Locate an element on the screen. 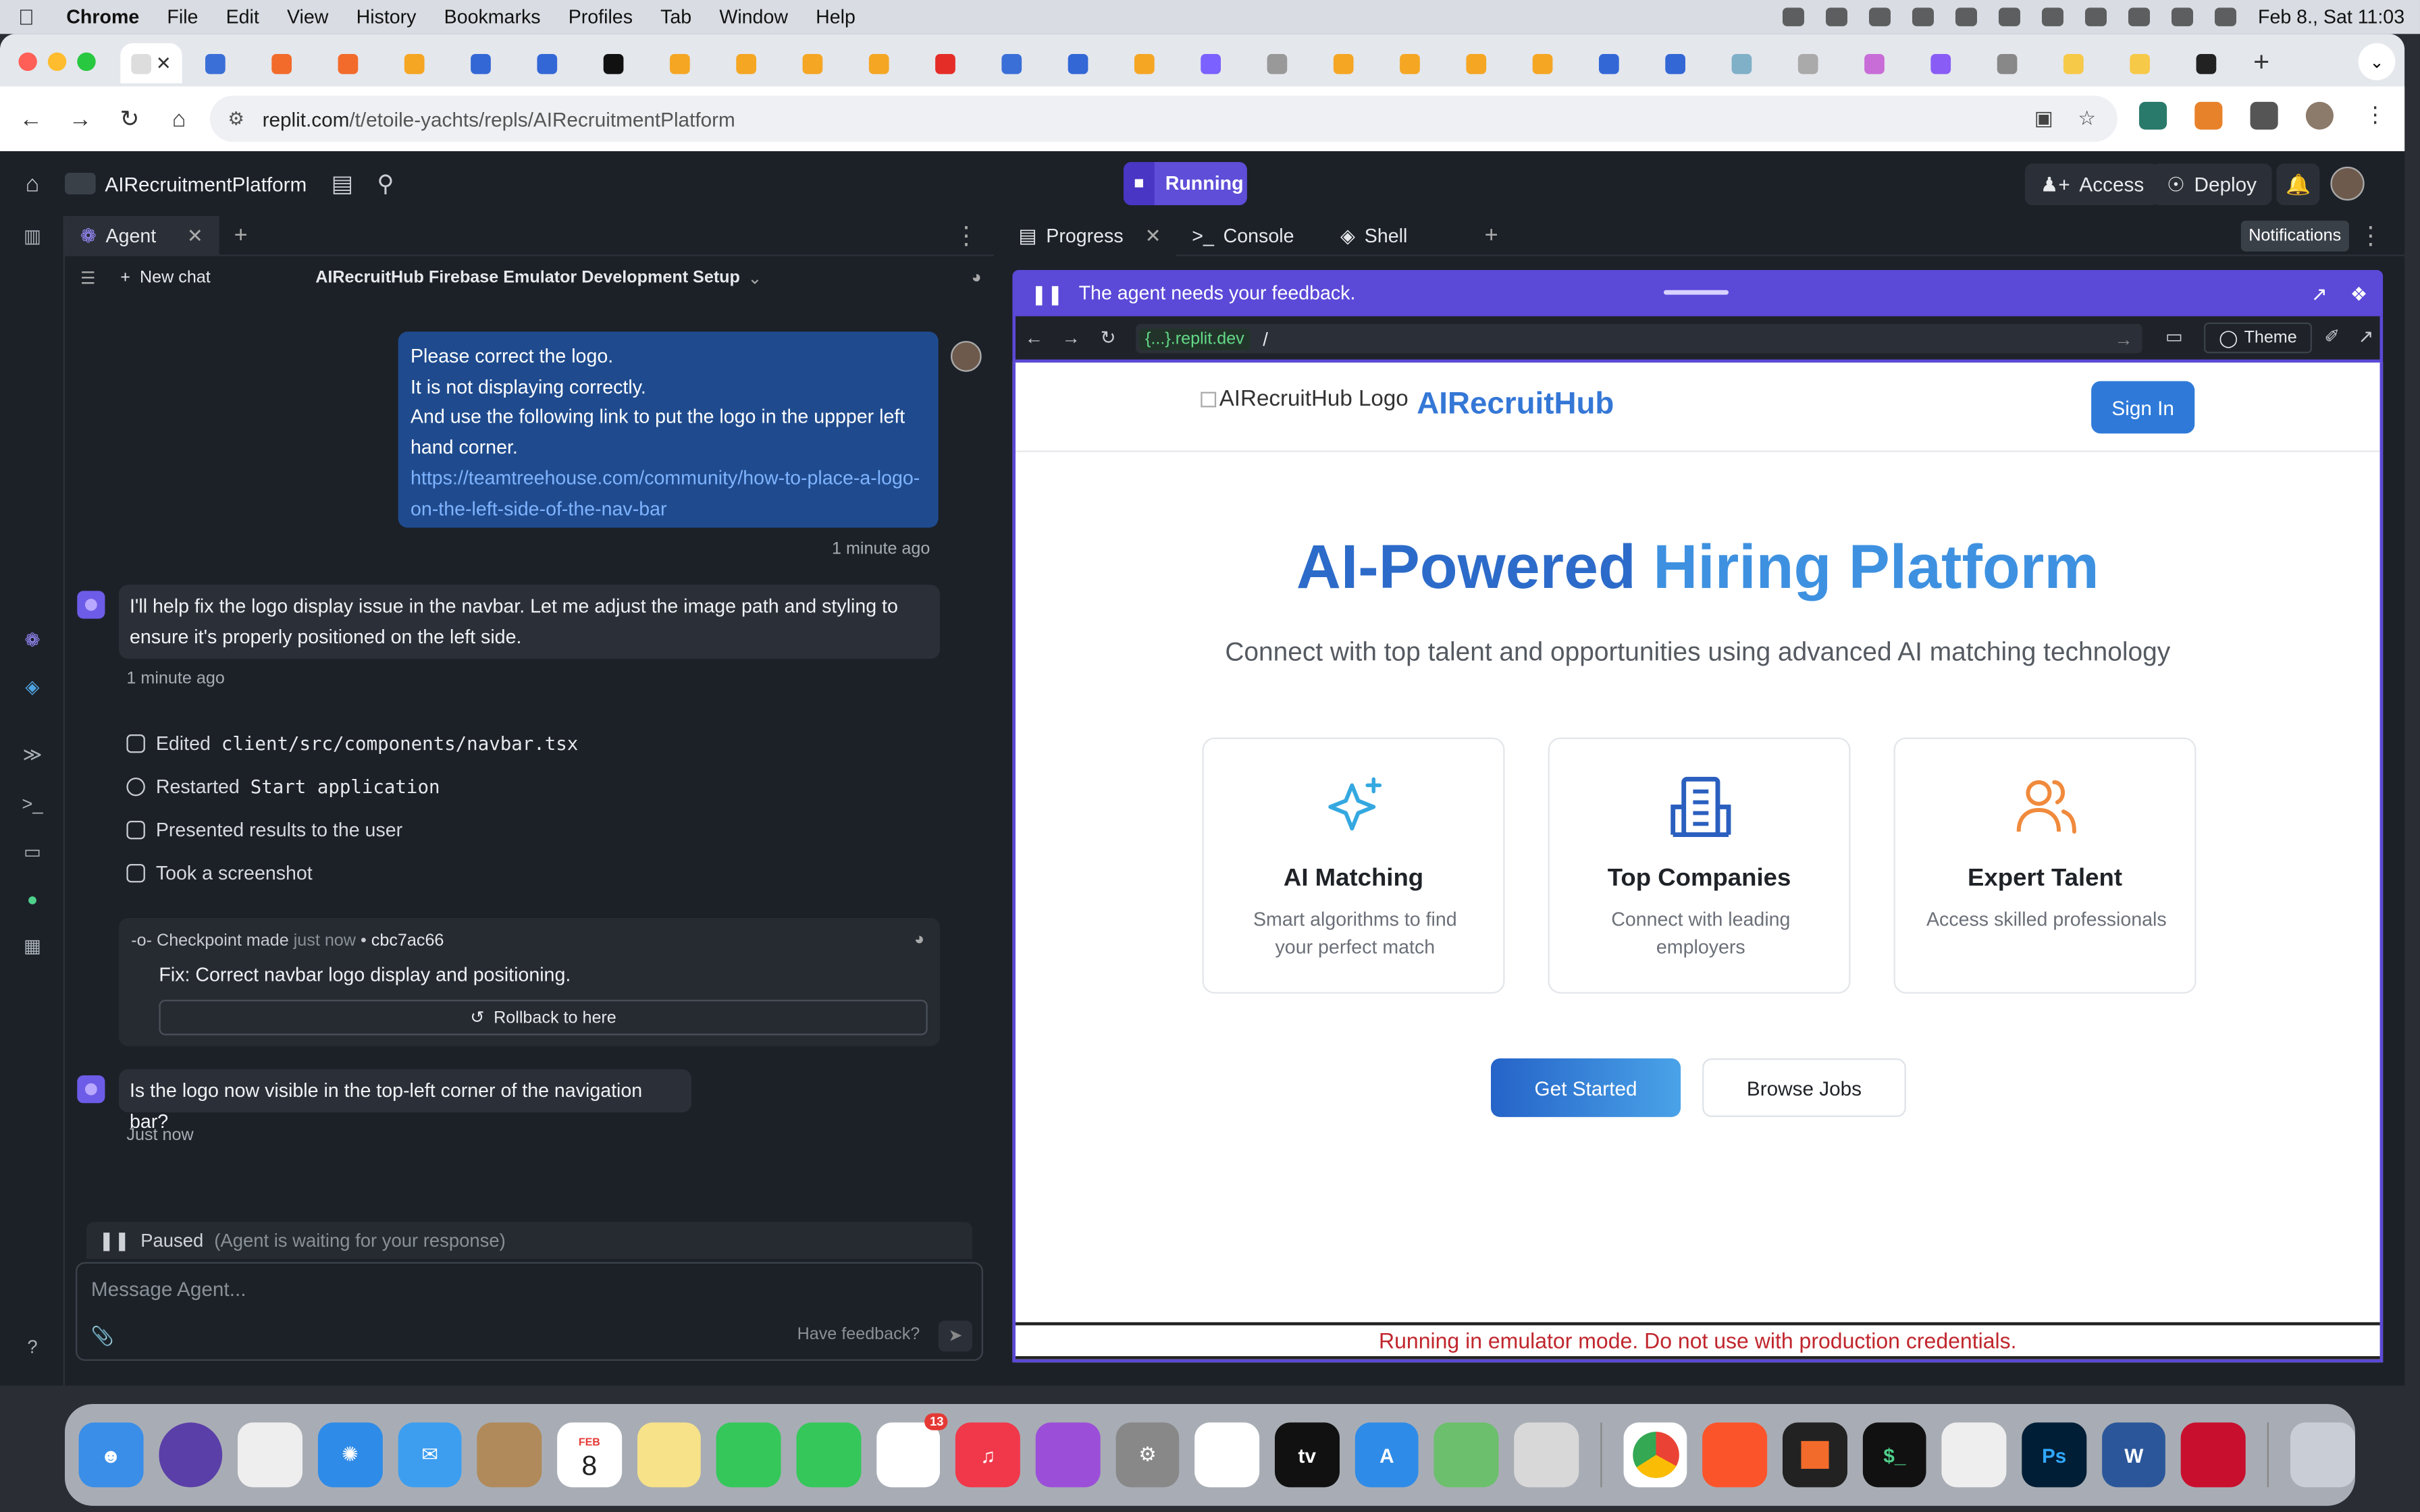 The width and height of the screenshot is (2420, 1512). menu-edit: Edit is located at coordinates (242, 17).